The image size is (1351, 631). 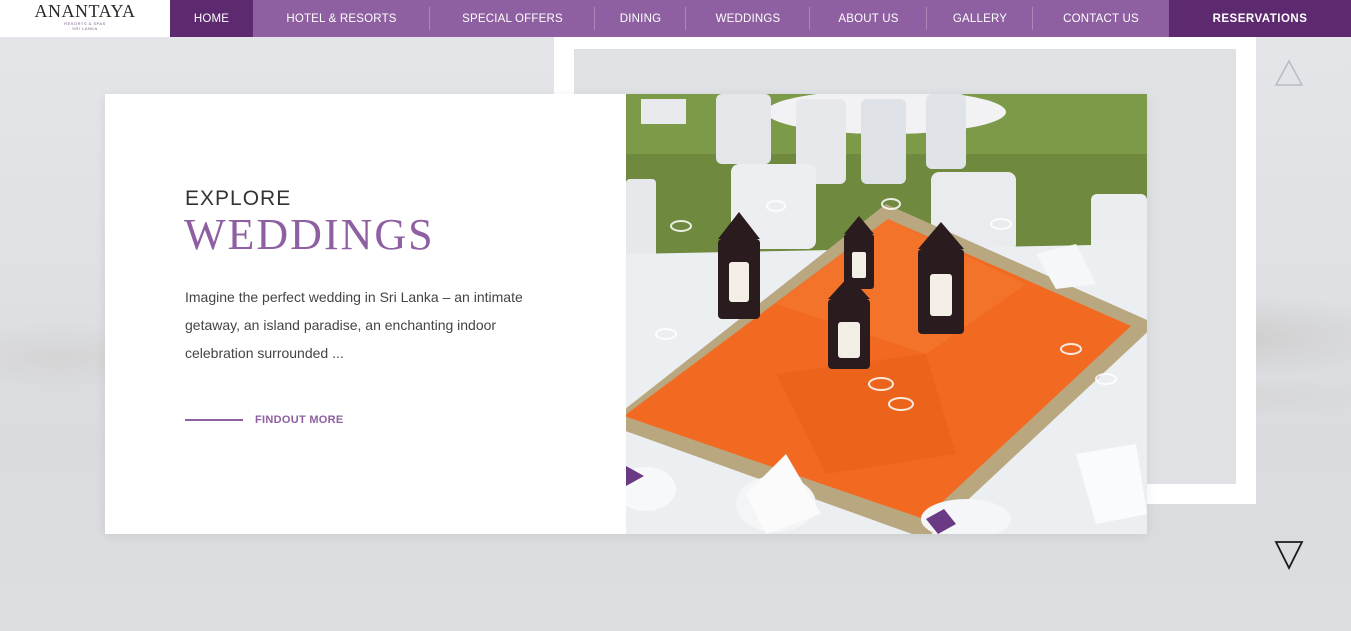 I want to click on nav-item-weddings: WEDDINGS, so click(x=748, y=18).